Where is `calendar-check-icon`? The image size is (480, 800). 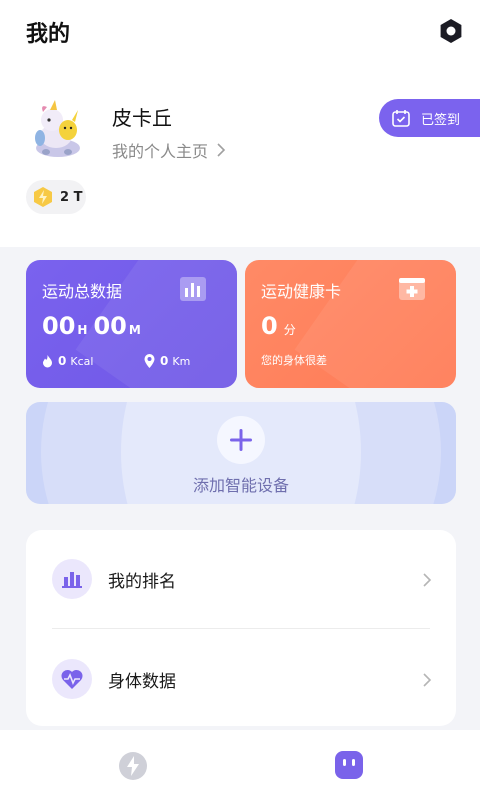
calendar-check-icon is located at coordinates (401, 118).